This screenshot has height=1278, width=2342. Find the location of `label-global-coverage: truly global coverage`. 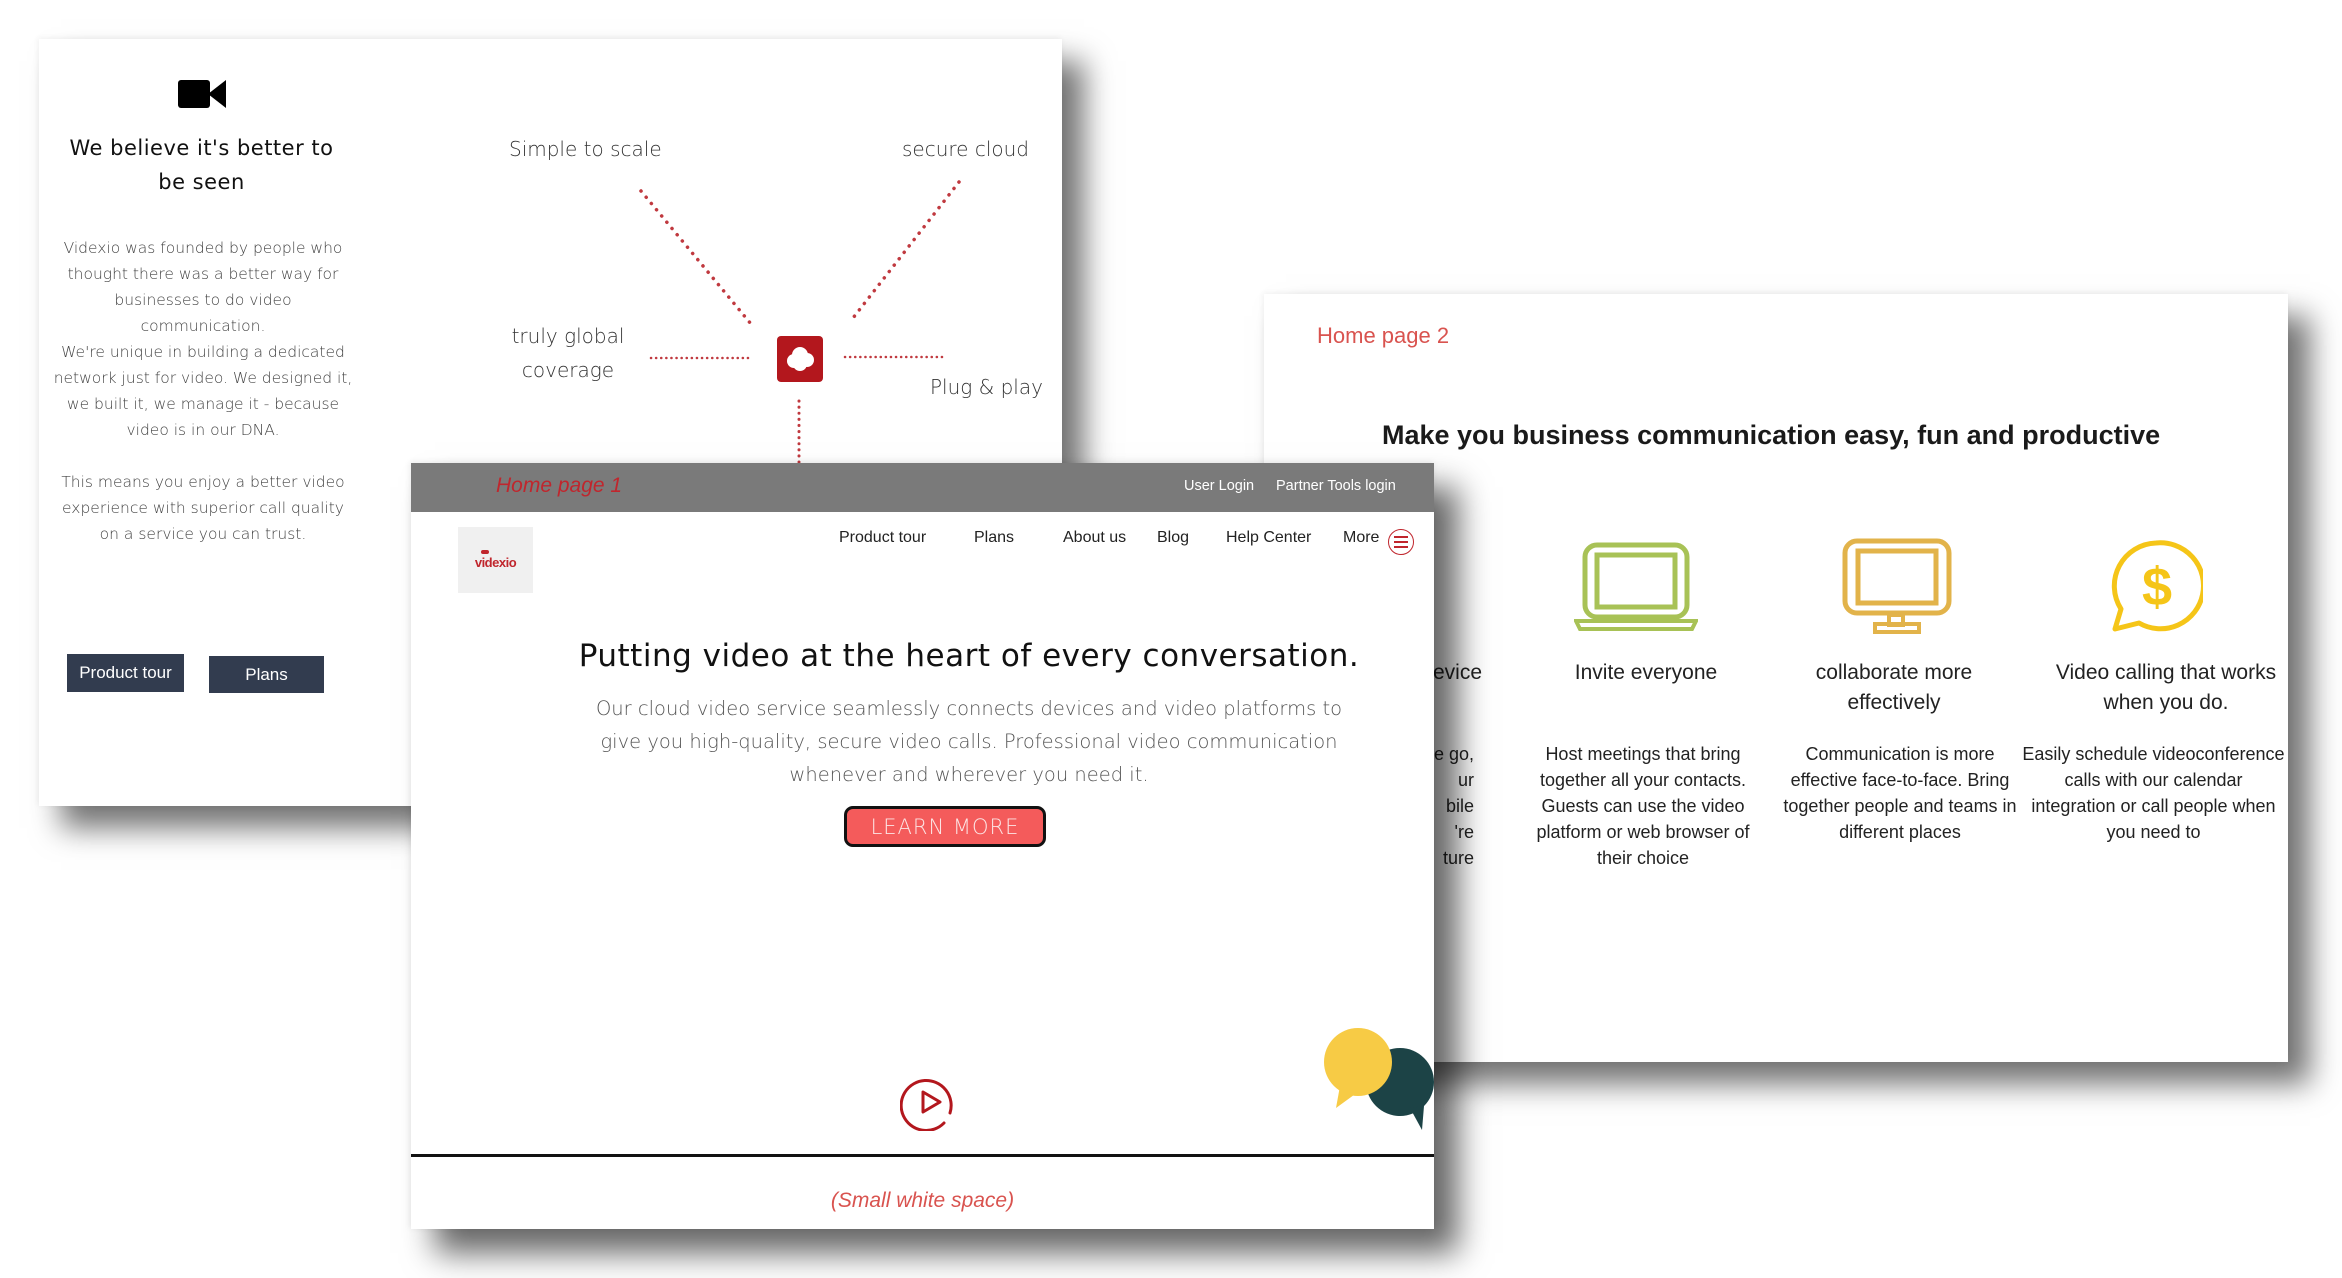

label-global-coverage: truly global coverage is located at coordinates (568, 353).